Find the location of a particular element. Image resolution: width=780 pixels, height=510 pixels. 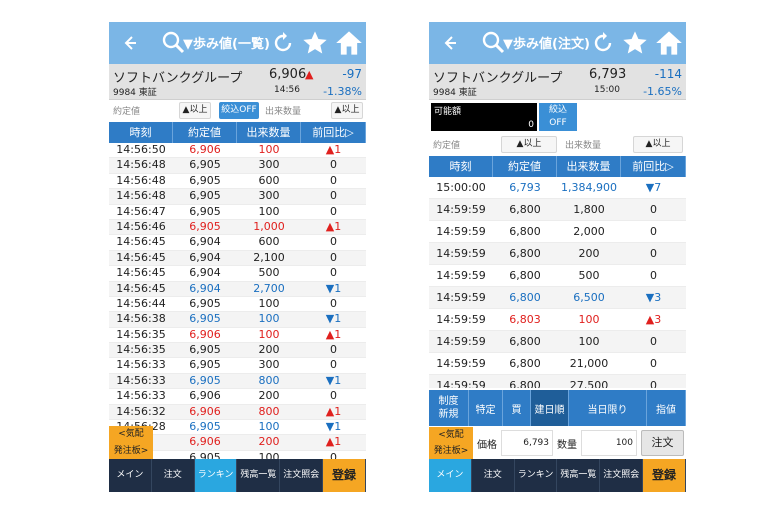

price-change: -114 is located at coordinates (668, 74).